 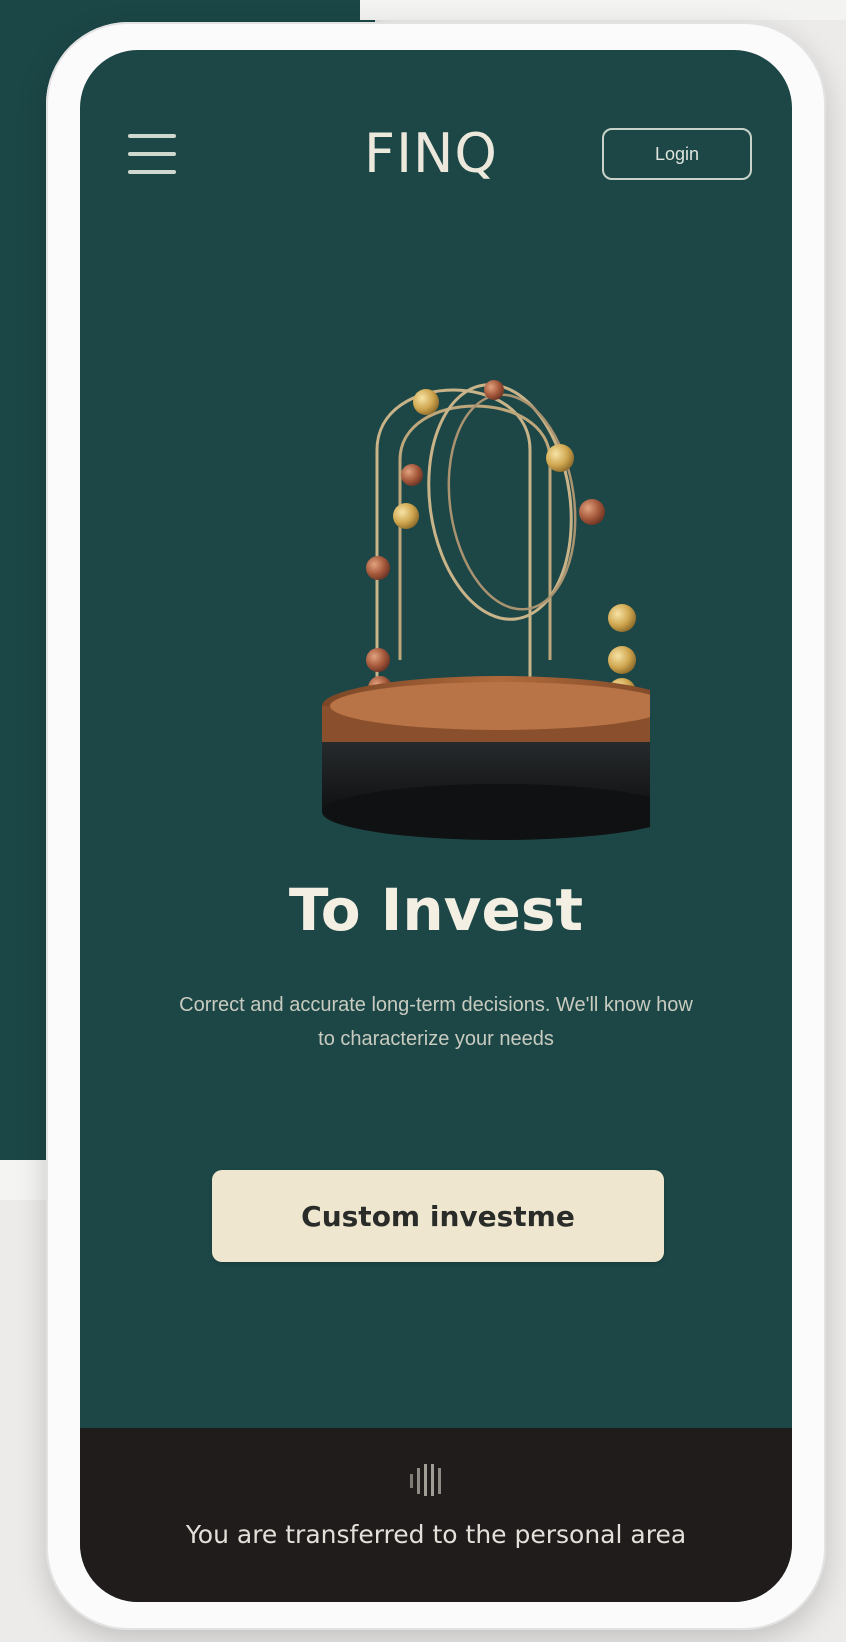 I want to click on background-white-strip, so click(x=603, y=10).